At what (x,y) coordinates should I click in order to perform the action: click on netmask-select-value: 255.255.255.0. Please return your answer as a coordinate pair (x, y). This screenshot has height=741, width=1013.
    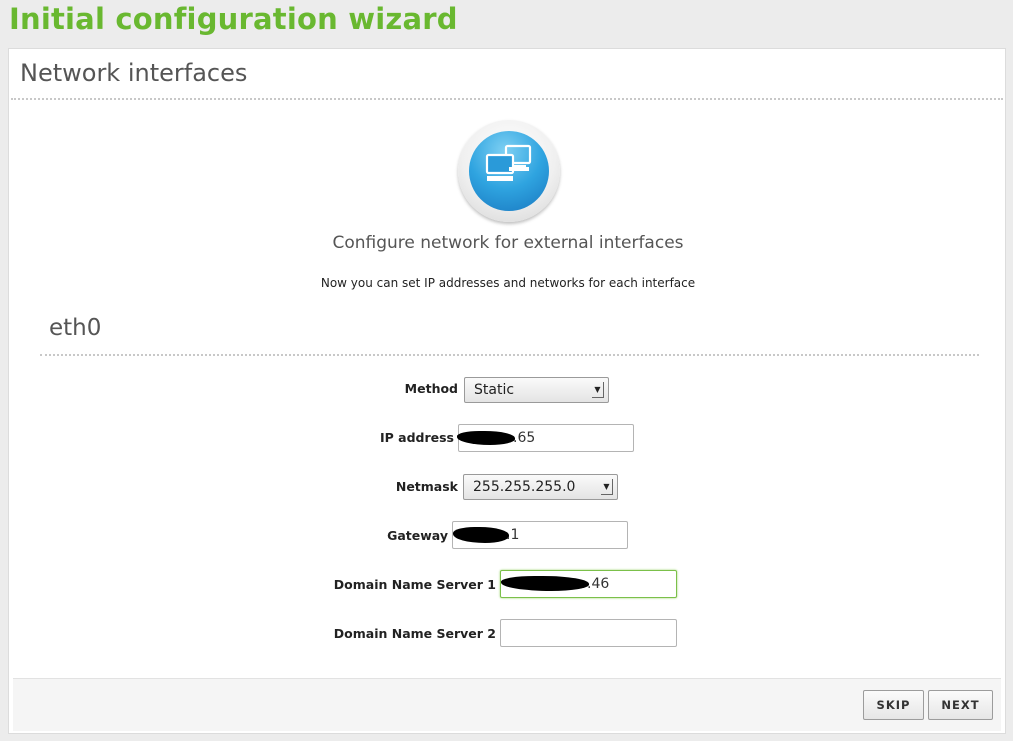
    Looking at the image, I should click on (524, 487).